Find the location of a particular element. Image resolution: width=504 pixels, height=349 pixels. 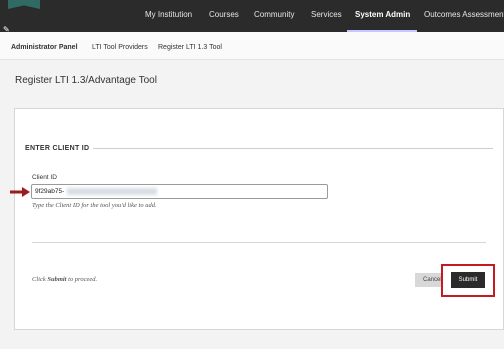

redacted-client-id is located at coordinates (112, 191).